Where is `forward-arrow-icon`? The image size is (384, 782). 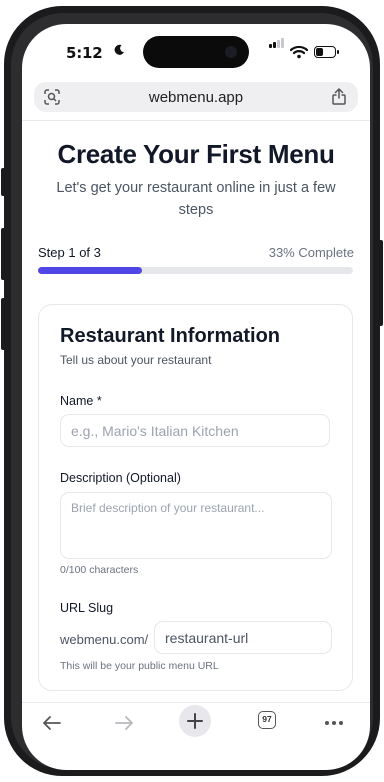
forward-arrow-icon is located at coordinates (124, 723).